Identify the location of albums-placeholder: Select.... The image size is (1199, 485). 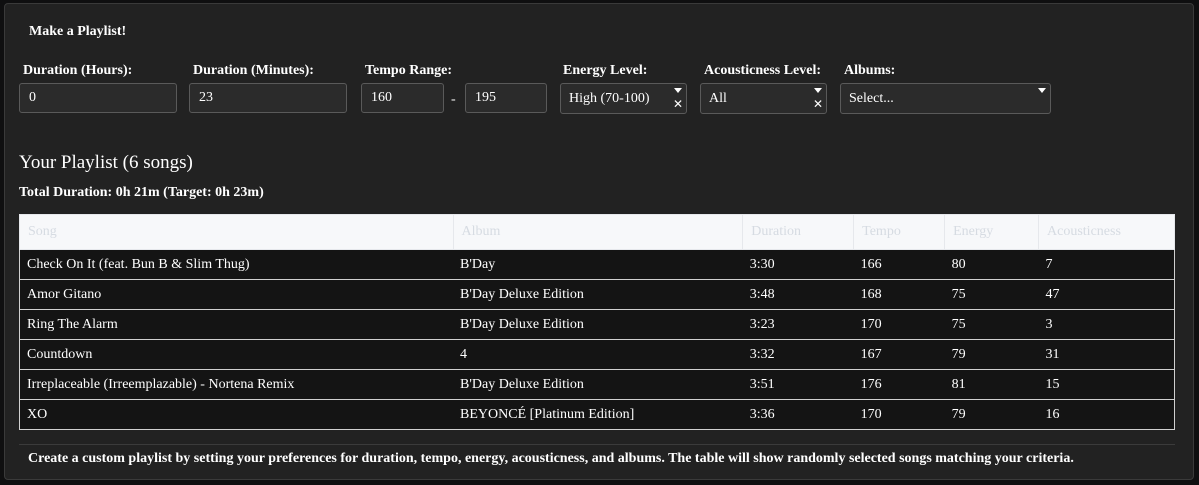
(871, 98).